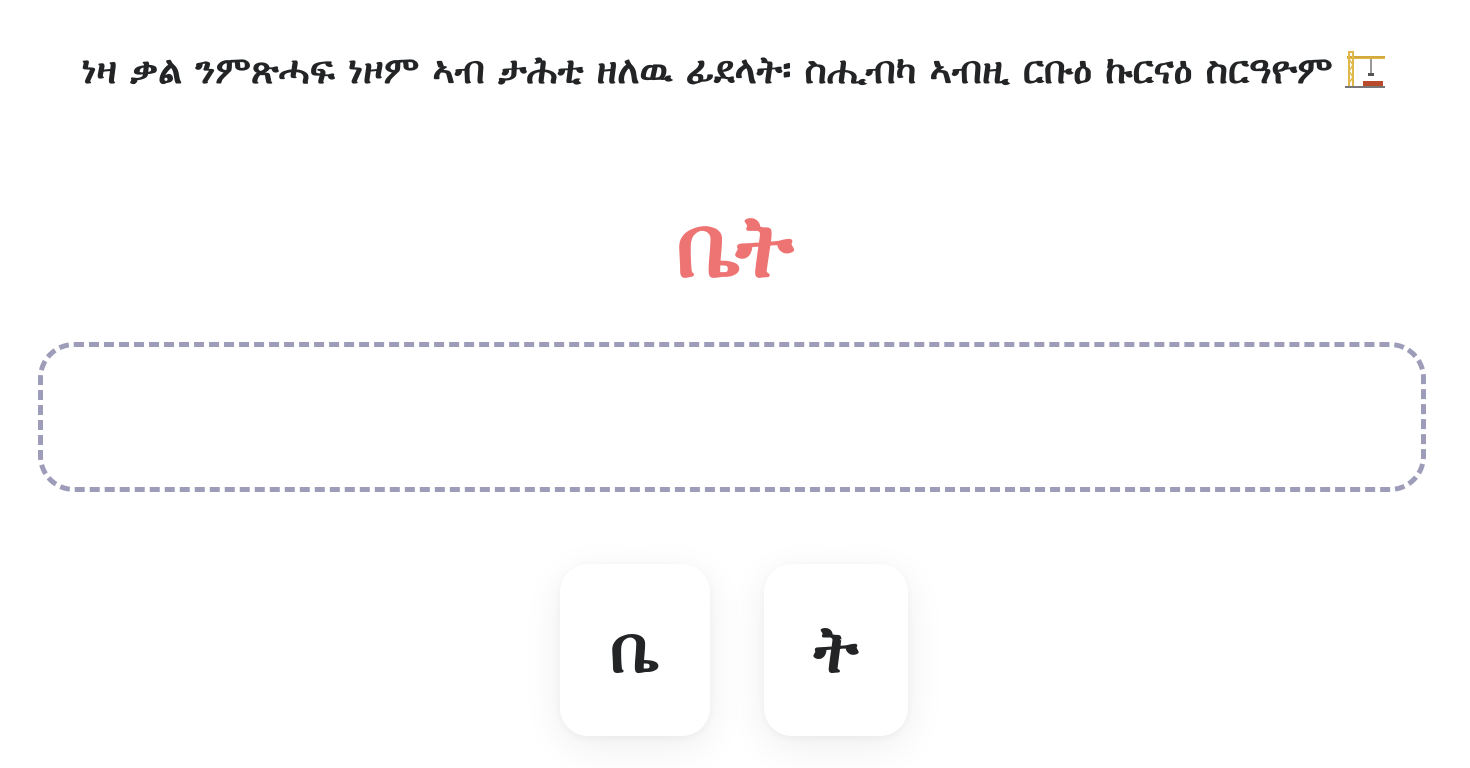  I want to click on construction-crane-icon, so click(1366, 76).